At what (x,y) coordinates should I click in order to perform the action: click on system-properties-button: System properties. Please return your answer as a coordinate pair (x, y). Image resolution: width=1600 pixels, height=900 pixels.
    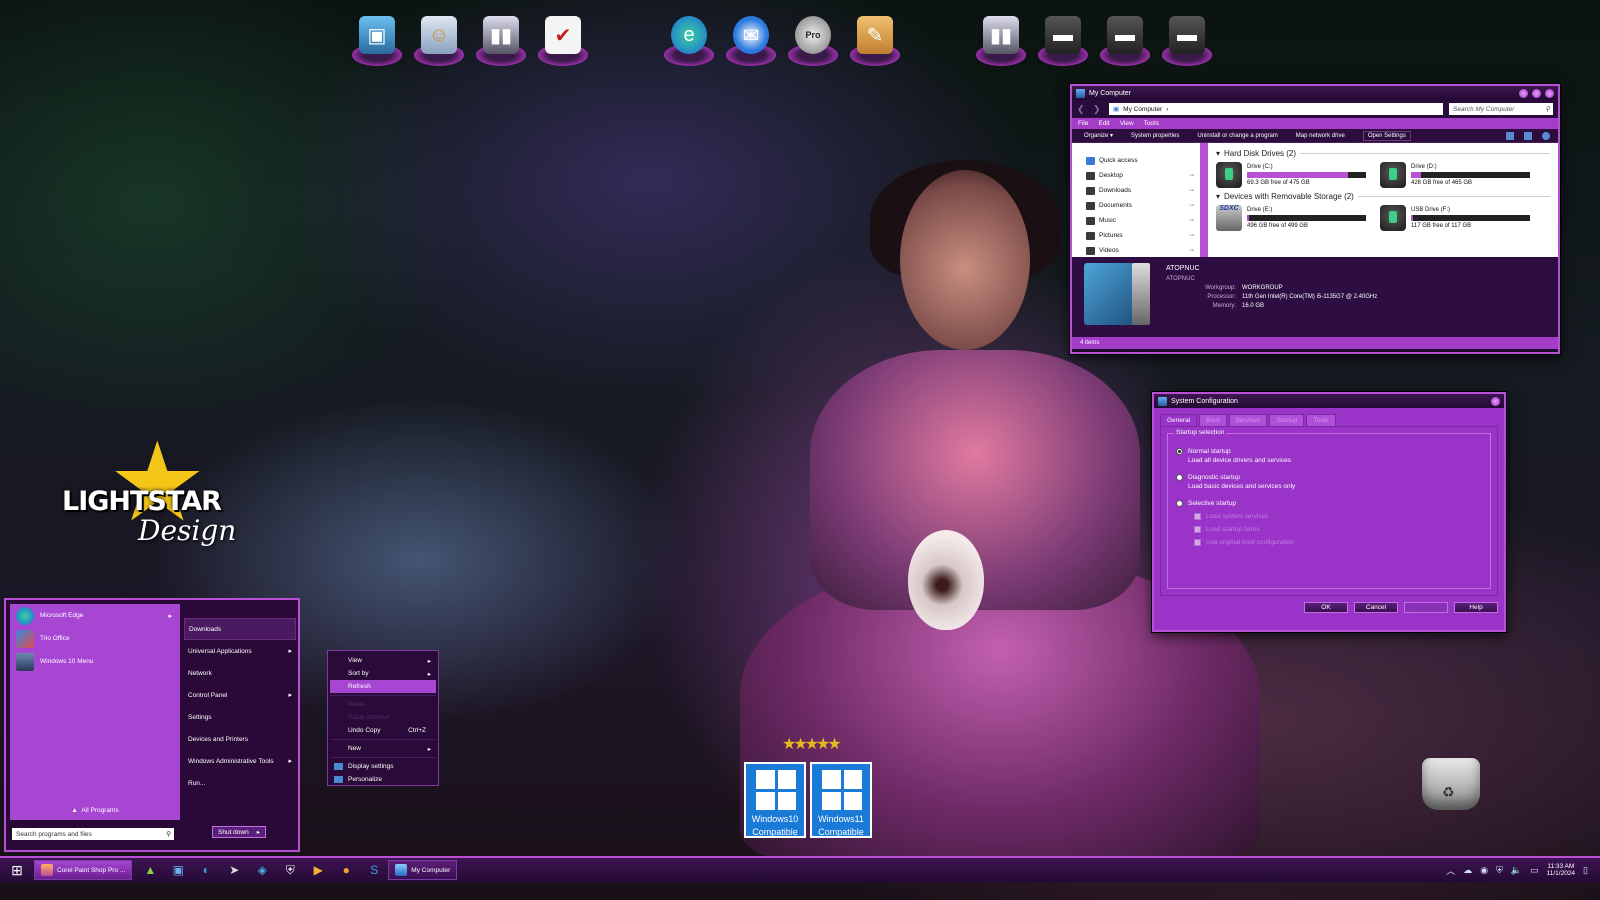
    Looking at the image, I should click on (1155, 136).